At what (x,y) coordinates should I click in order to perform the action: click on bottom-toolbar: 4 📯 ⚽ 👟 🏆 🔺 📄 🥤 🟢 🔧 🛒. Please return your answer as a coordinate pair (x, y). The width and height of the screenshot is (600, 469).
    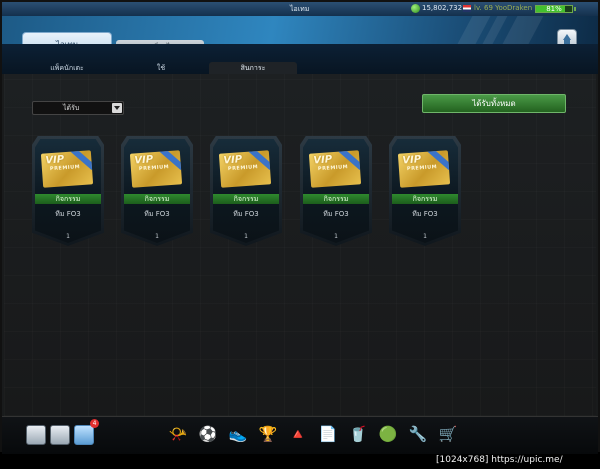
    Looking at the image, I should click on (300, 435).